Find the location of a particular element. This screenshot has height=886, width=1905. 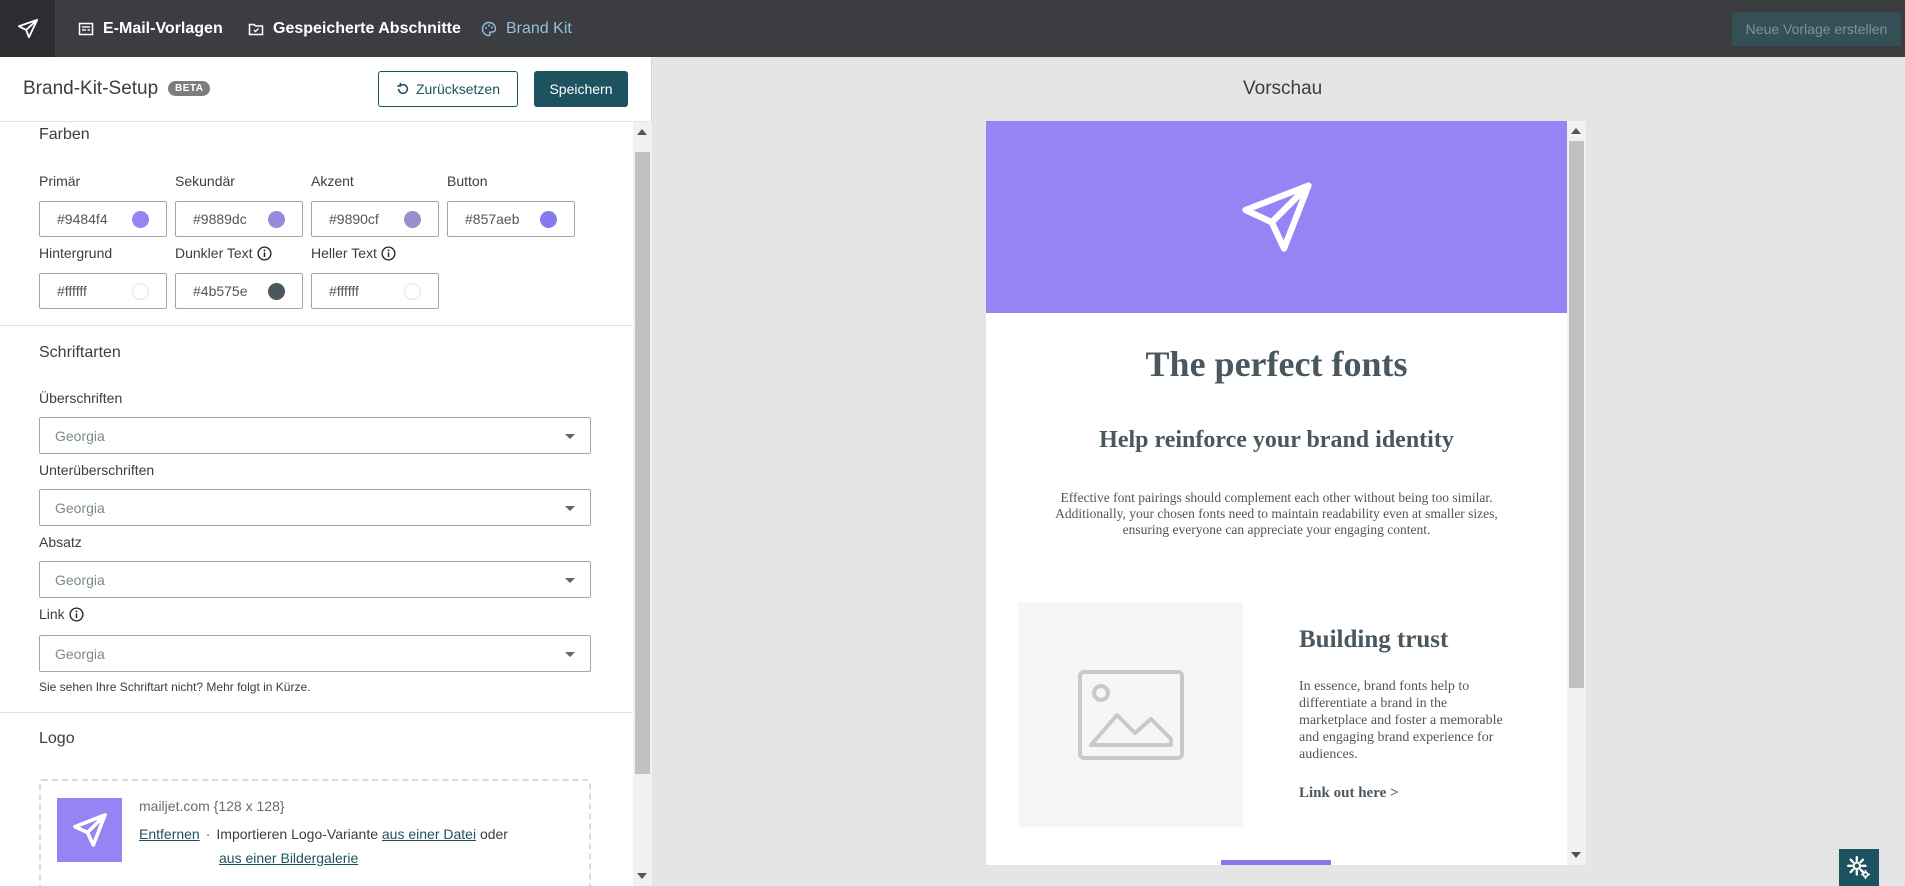

color-label-background: Hintergrund is located at coordinates (76, 253).